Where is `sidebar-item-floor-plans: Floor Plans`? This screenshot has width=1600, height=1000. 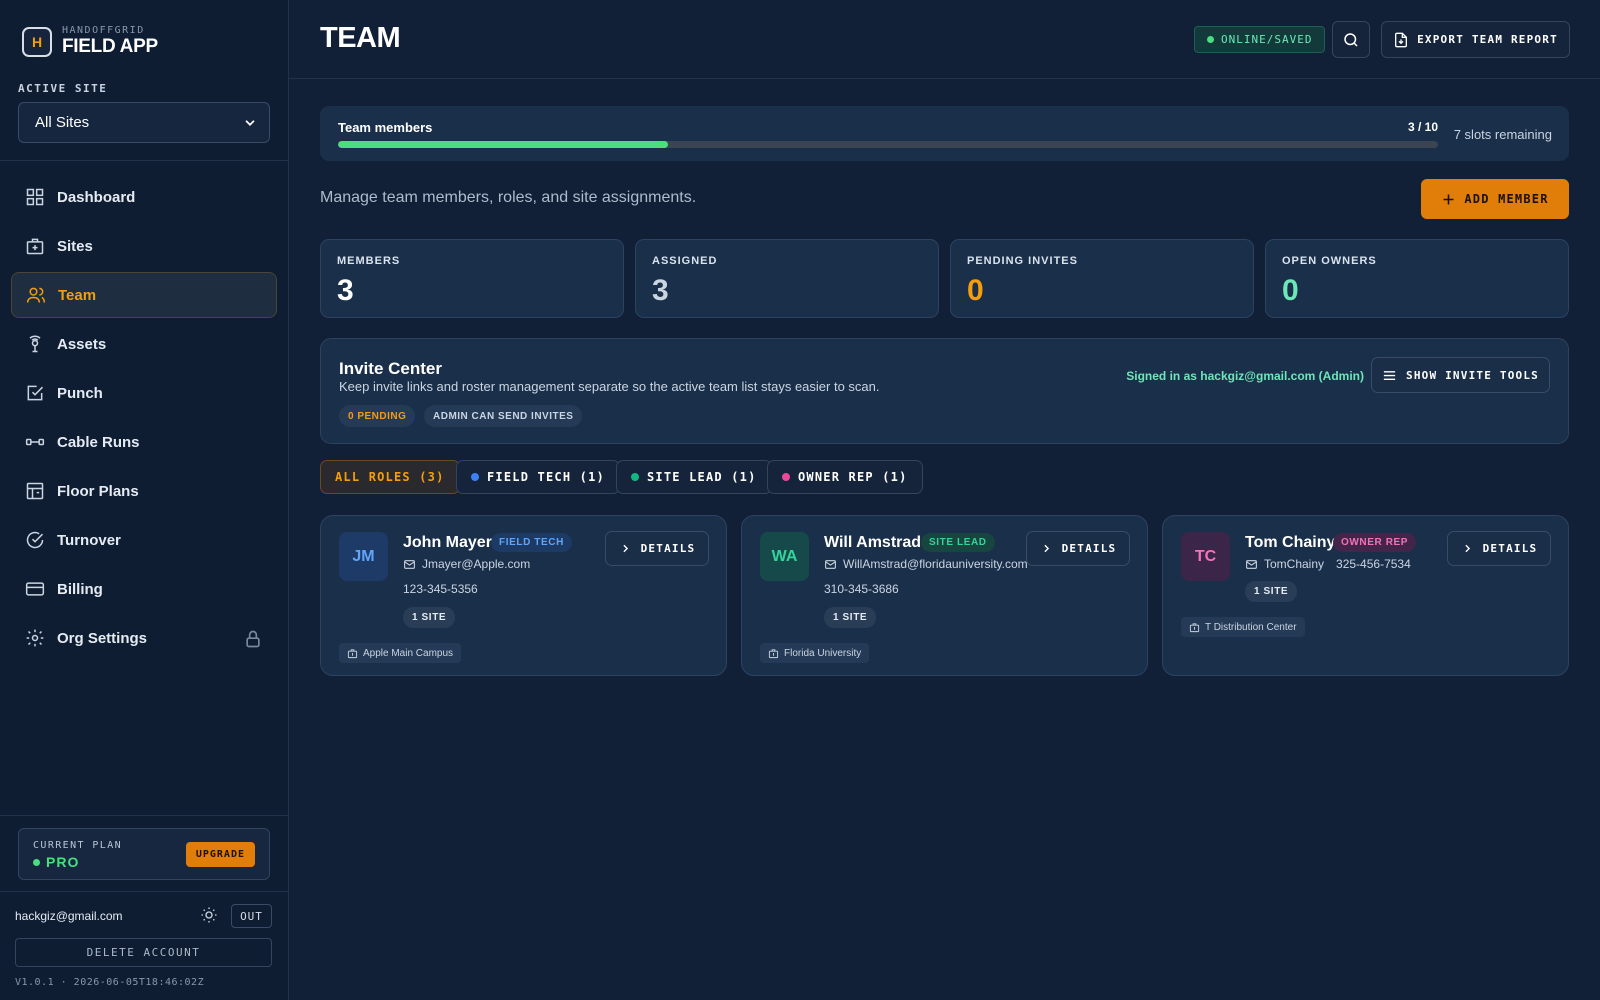
sidebar-item-floor-plans: Floor Plans is located at coordinates (144, 491).